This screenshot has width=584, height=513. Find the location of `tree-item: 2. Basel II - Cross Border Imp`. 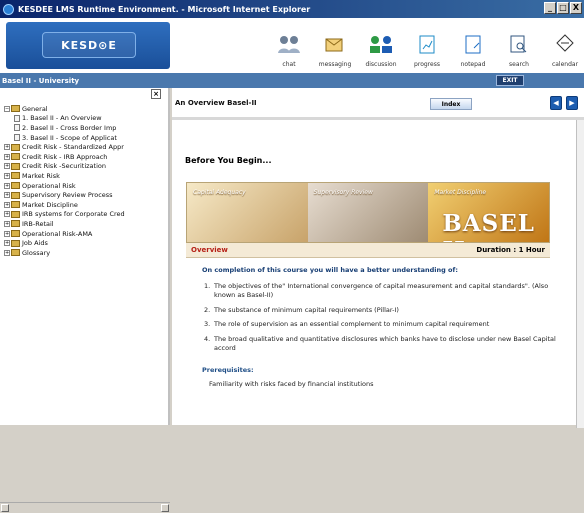

tree-item: 2. Basel II - Cross Border Imp is located at coordinates (85, 128).